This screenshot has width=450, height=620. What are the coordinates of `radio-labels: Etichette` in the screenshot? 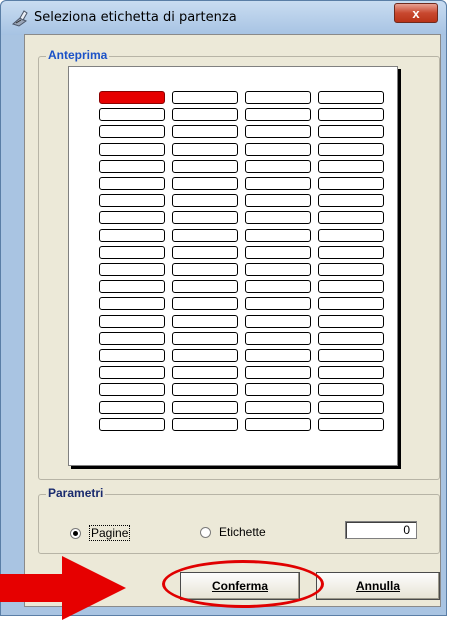 It's located at (233, 532).